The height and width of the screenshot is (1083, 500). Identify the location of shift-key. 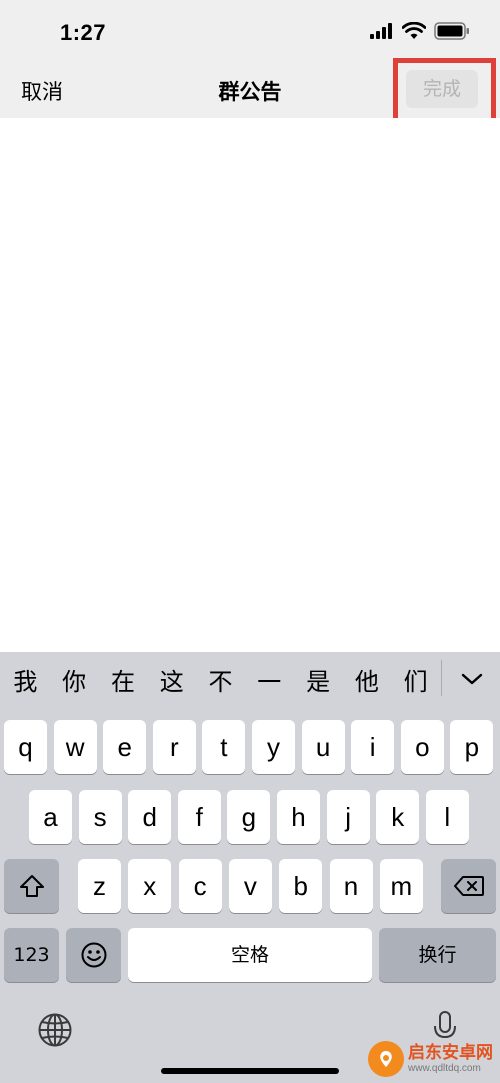
(31, 886).